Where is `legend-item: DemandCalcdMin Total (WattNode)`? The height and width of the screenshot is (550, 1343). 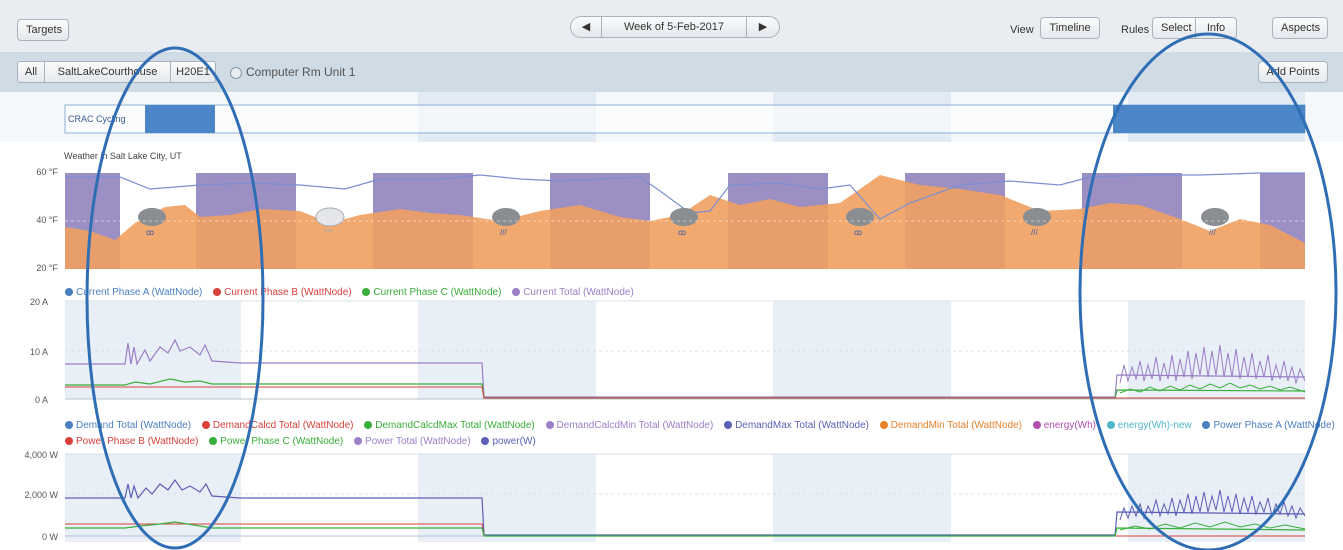
legend-item: DemandCalcdMin Total (WattNode) is located at coordinates (629, 425).